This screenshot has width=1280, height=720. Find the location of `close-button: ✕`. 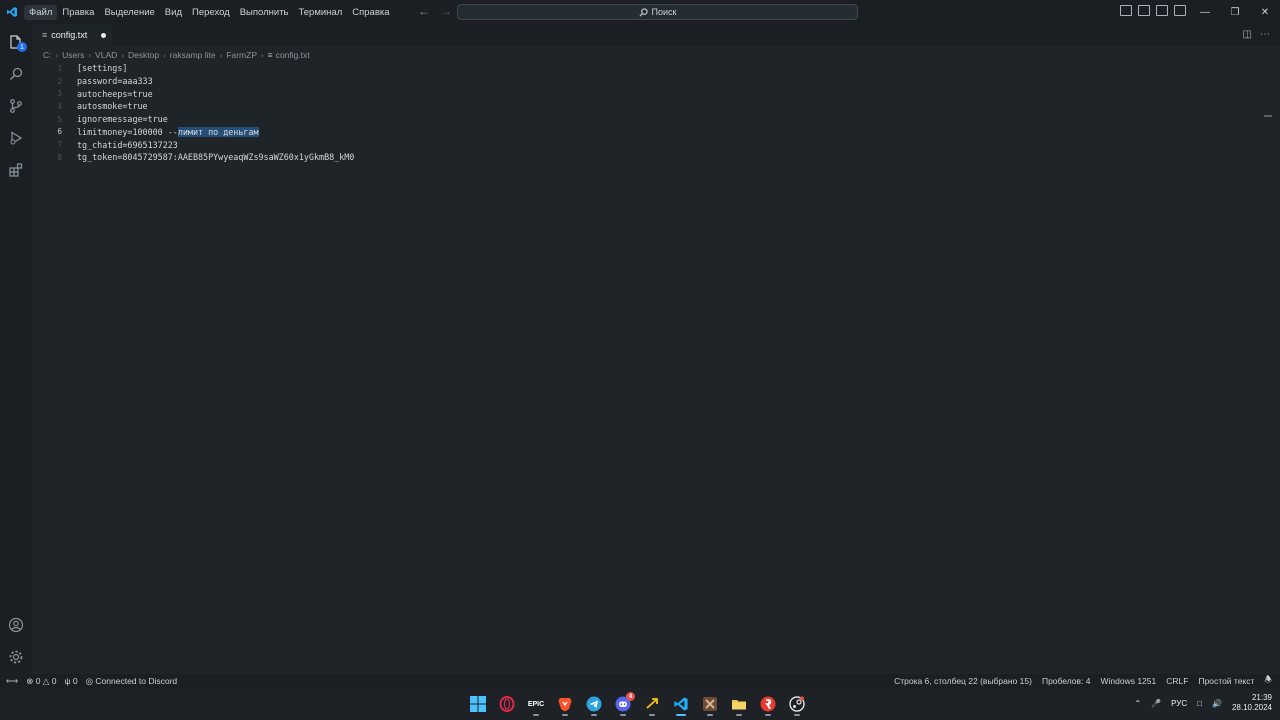

close-button: ✕ is located at coordinates (1265, 12).